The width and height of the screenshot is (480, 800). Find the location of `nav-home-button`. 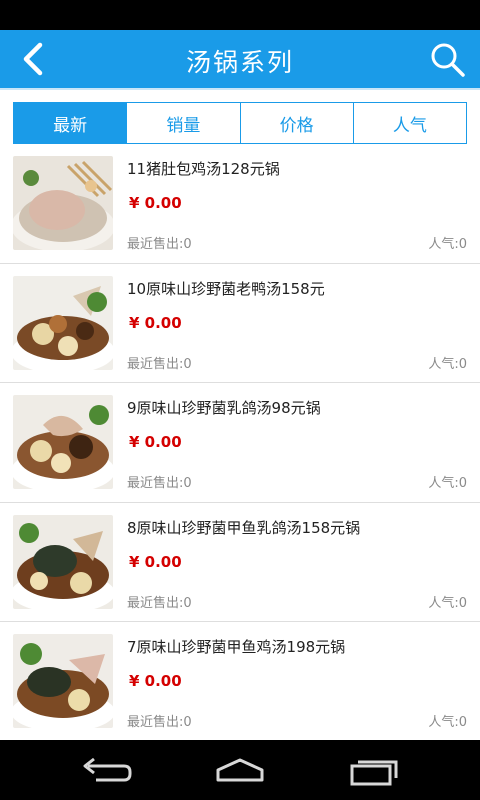

nav-home-button is located at coordinates (240, 771).